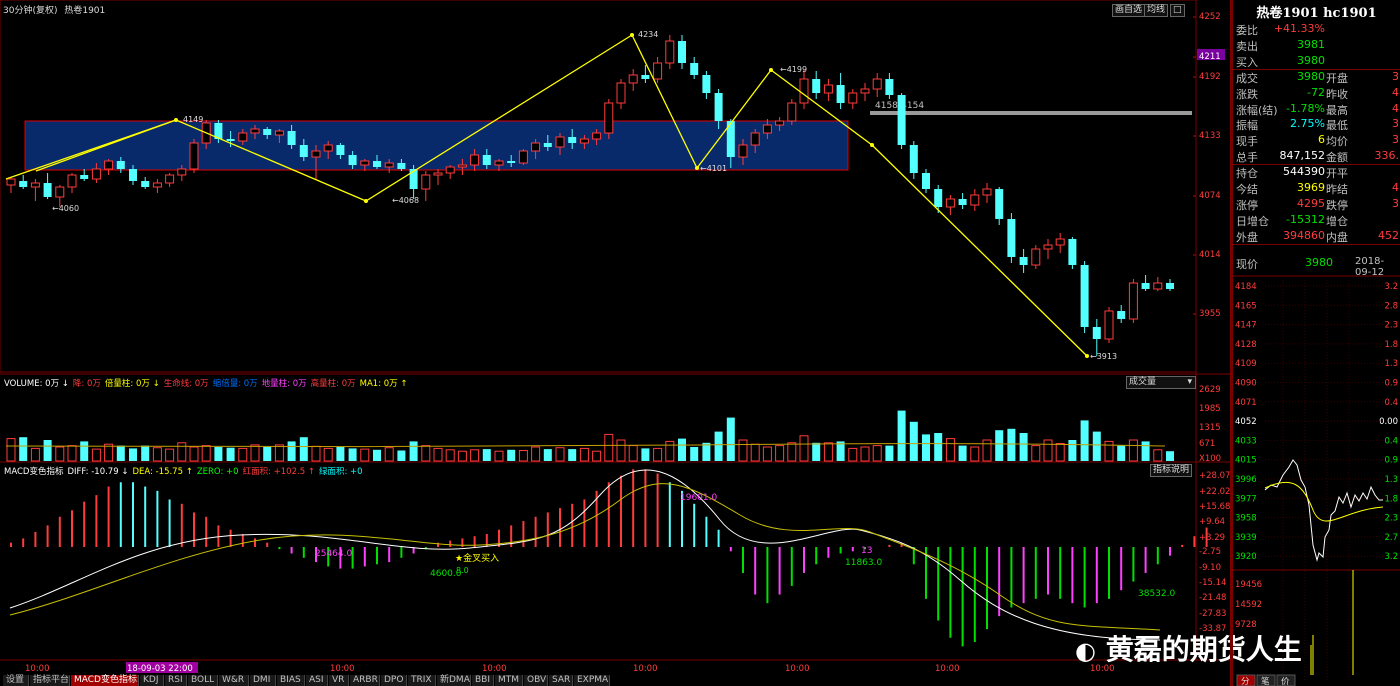 The height and width of the screenshot is (686, 1400). Describe the element at coordinates (50, 680) in the screenshot. I see `tab-1: 指标平台` at that location.